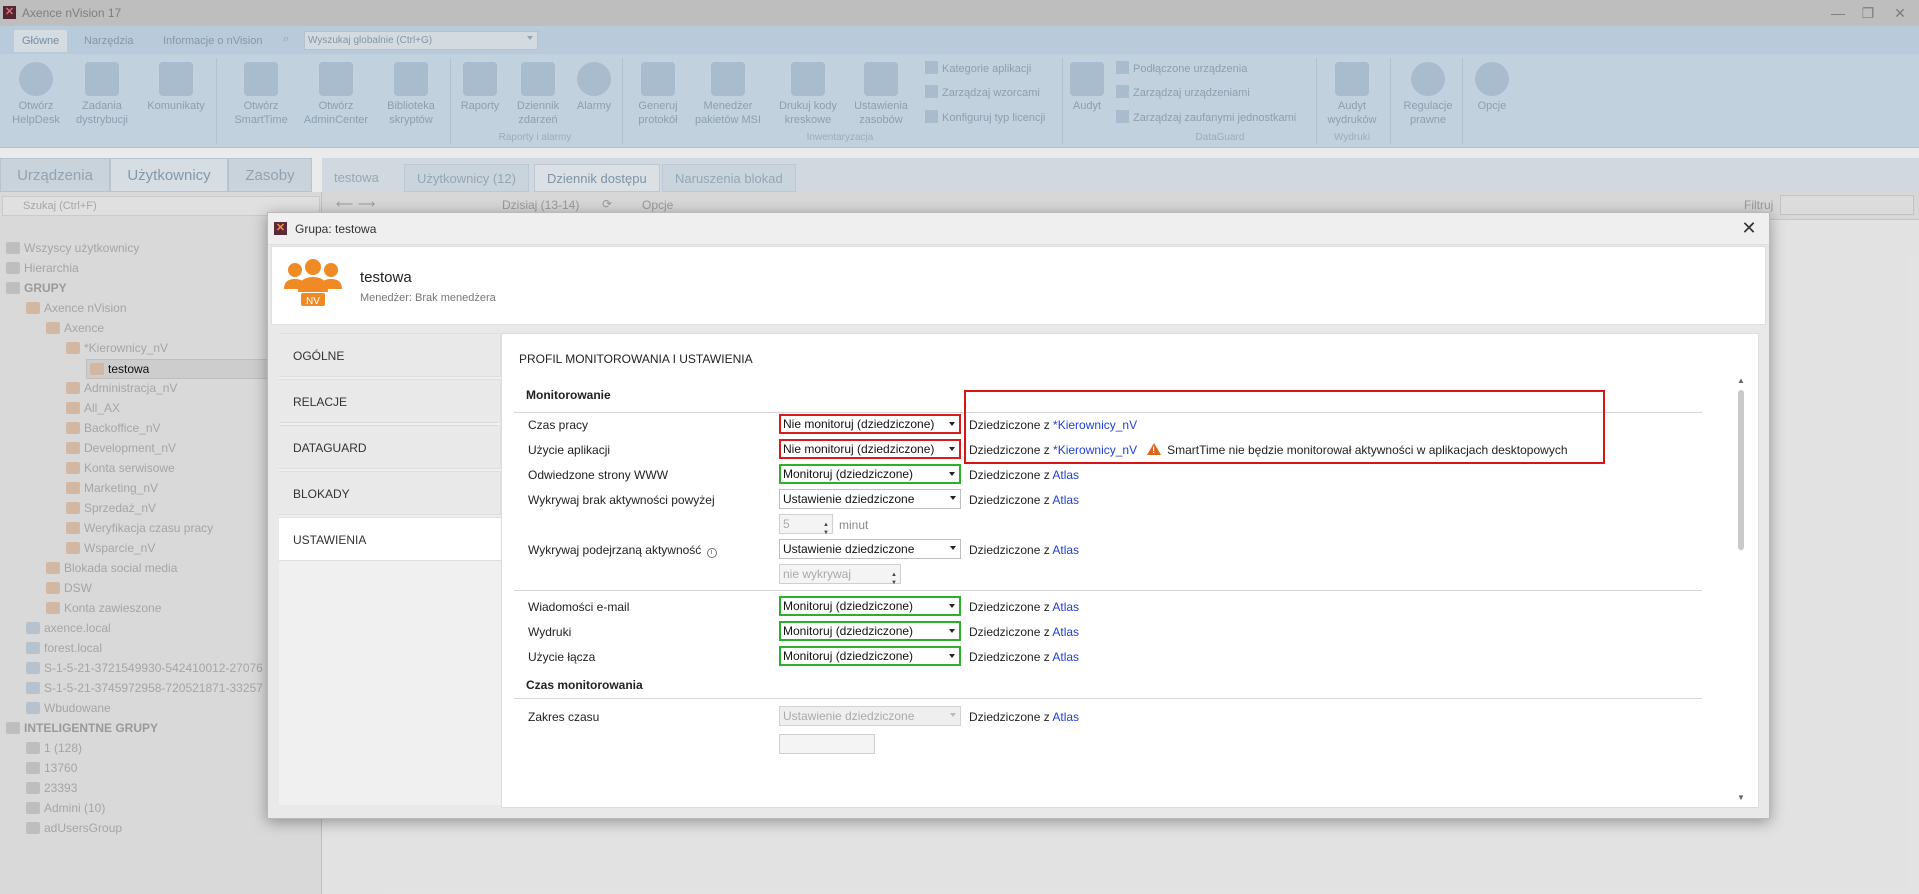 This screenshot has height=894, width=1919. I want to click on row-label-uzycie-aplikacji: Użycie aplikacji, so click(569, 450).